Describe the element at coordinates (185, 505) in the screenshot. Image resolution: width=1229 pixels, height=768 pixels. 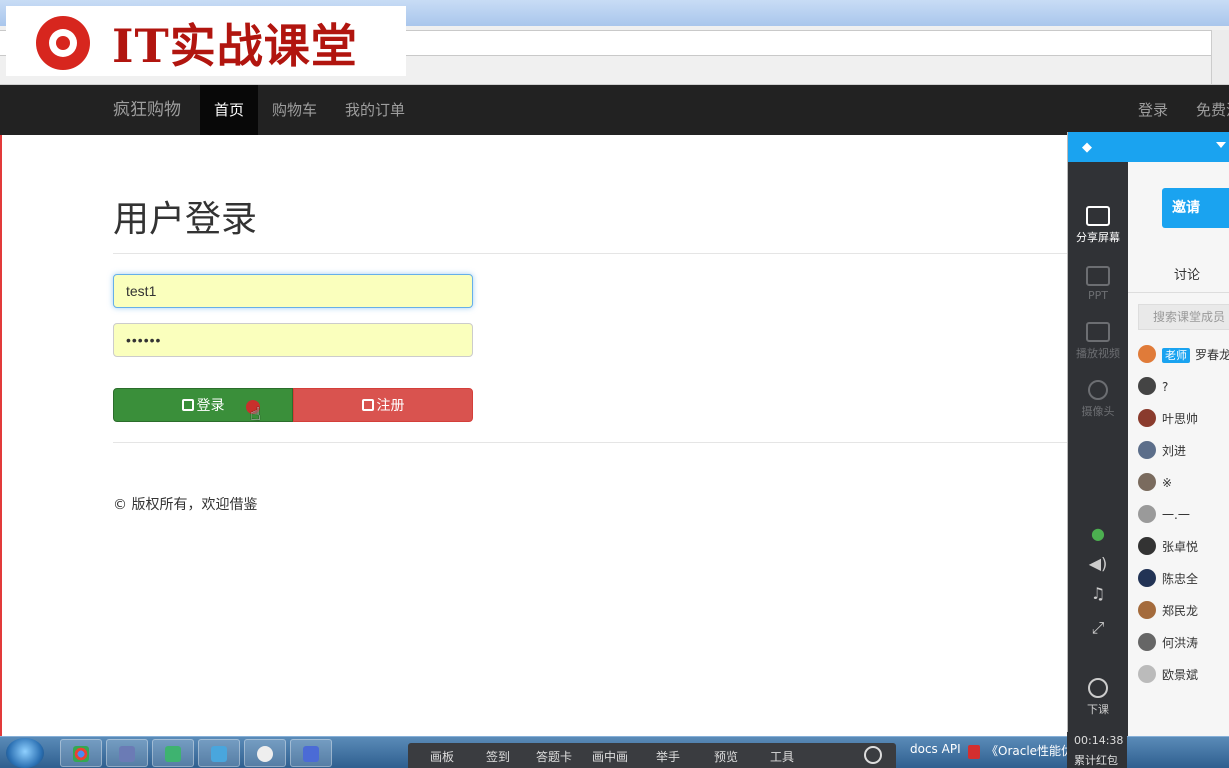
I see `copyright-text: © 版权所有，欢迎借鉴` at that location.